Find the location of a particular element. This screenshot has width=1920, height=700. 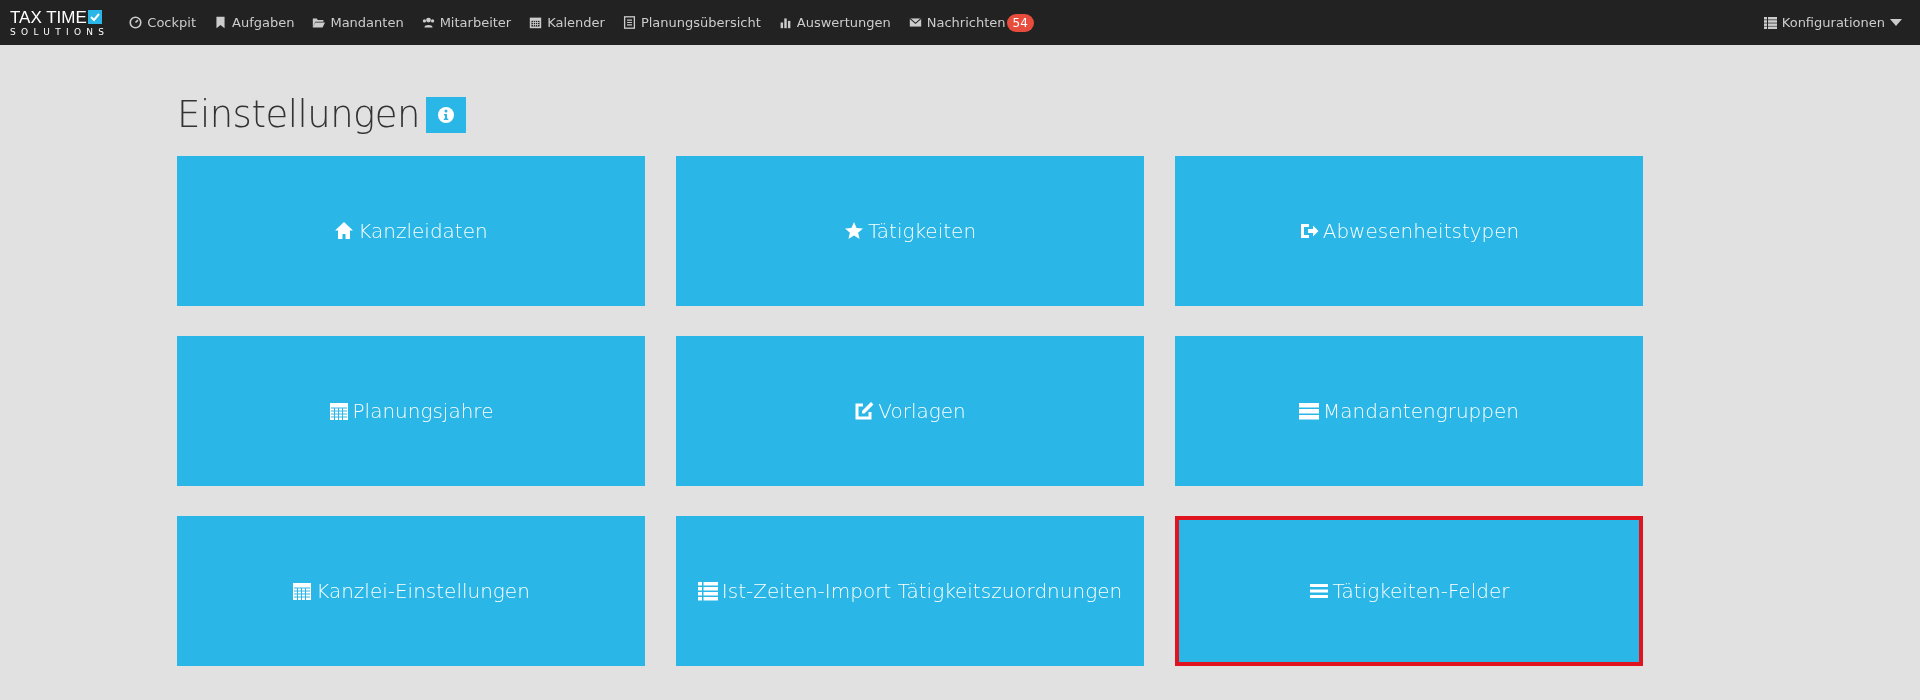

house-icon is located at coordinates (344, 231).